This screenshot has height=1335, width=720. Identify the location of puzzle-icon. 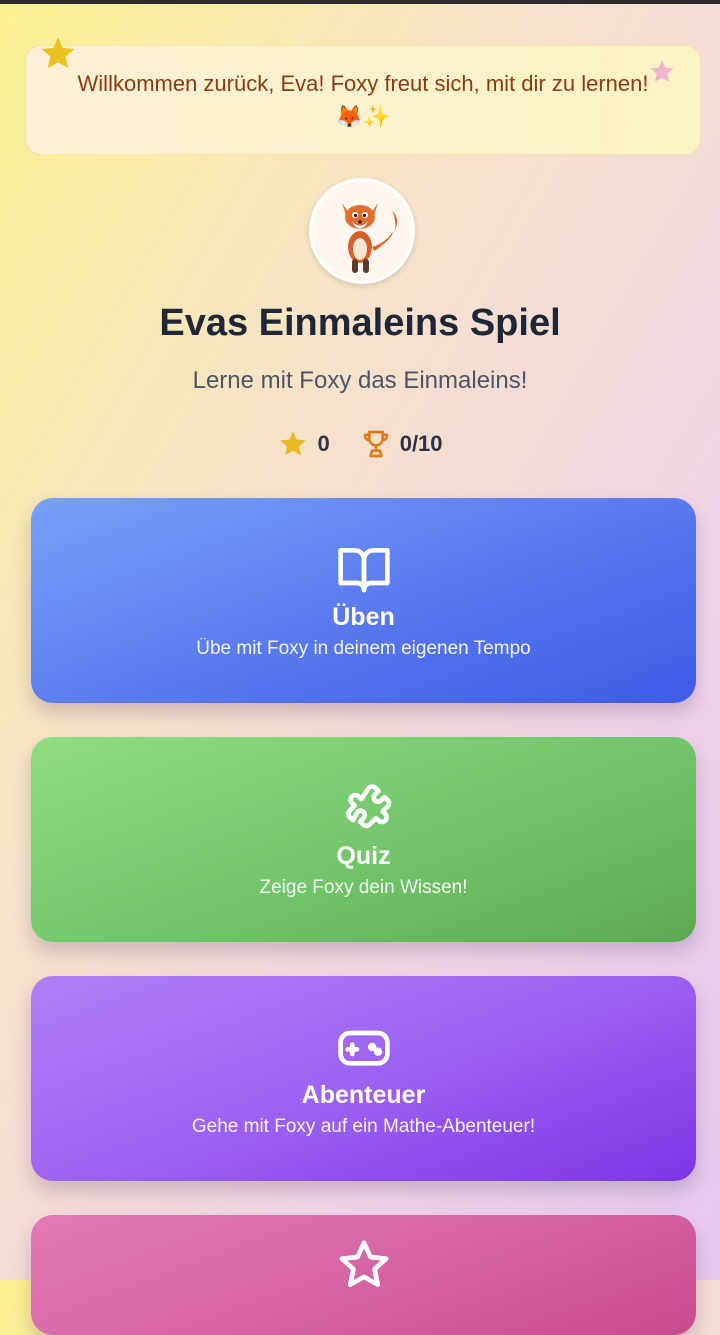
(368, 806).